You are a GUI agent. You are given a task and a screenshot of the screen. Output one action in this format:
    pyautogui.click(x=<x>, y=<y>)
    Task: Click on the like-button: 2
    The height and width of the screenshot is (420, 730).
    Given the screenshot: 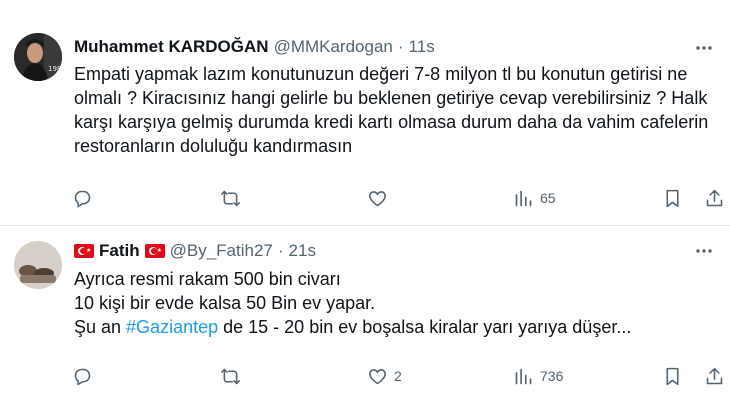 What is the action you would take?
    pyautogui.click(x=384, y=376)
    